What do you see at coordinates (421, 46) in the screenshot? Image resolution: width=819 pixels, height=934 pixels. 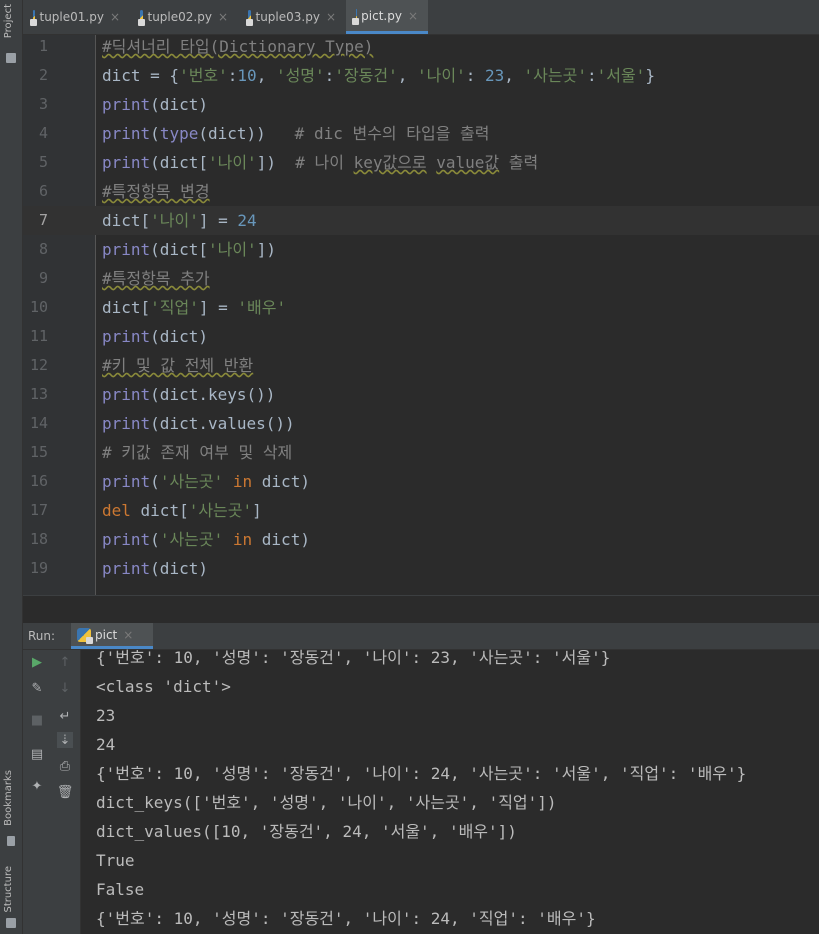 I see `code-line: 1 #딕셔너리 타입(Dictionary Type)` at bounding box center [421, 46].